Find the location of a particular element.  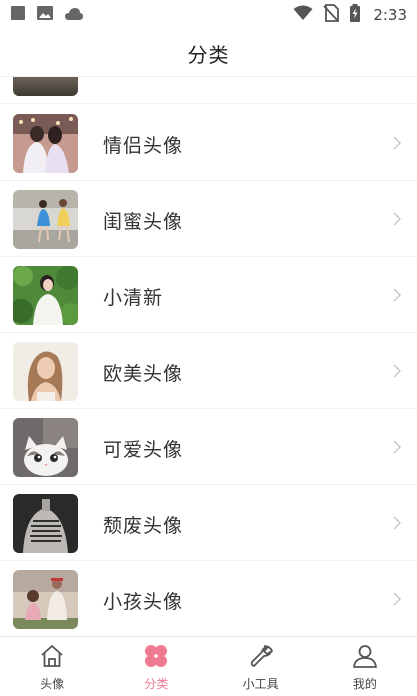

friends-photo-thumbnail is located at coordinates (45, 219).